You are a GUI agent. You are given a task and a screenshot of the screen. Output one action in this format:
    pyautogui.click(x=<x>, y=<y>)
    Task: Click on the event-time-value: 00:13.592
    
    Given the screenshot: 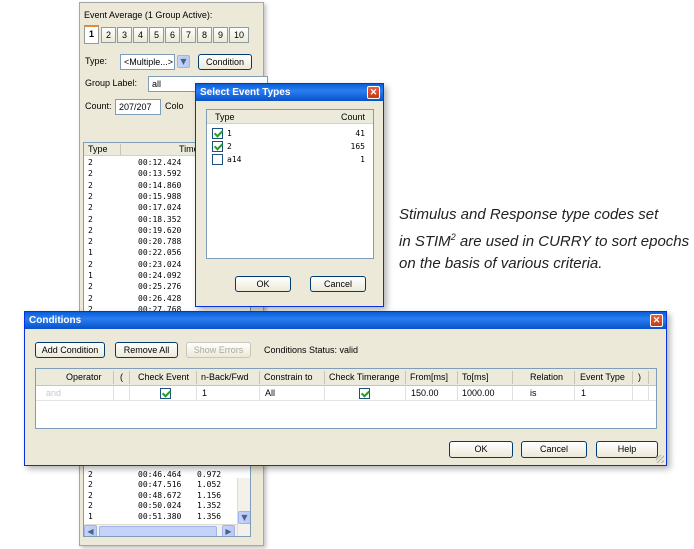 What is the action you would take?
    pyautogui.click(x=160, y=174)
    